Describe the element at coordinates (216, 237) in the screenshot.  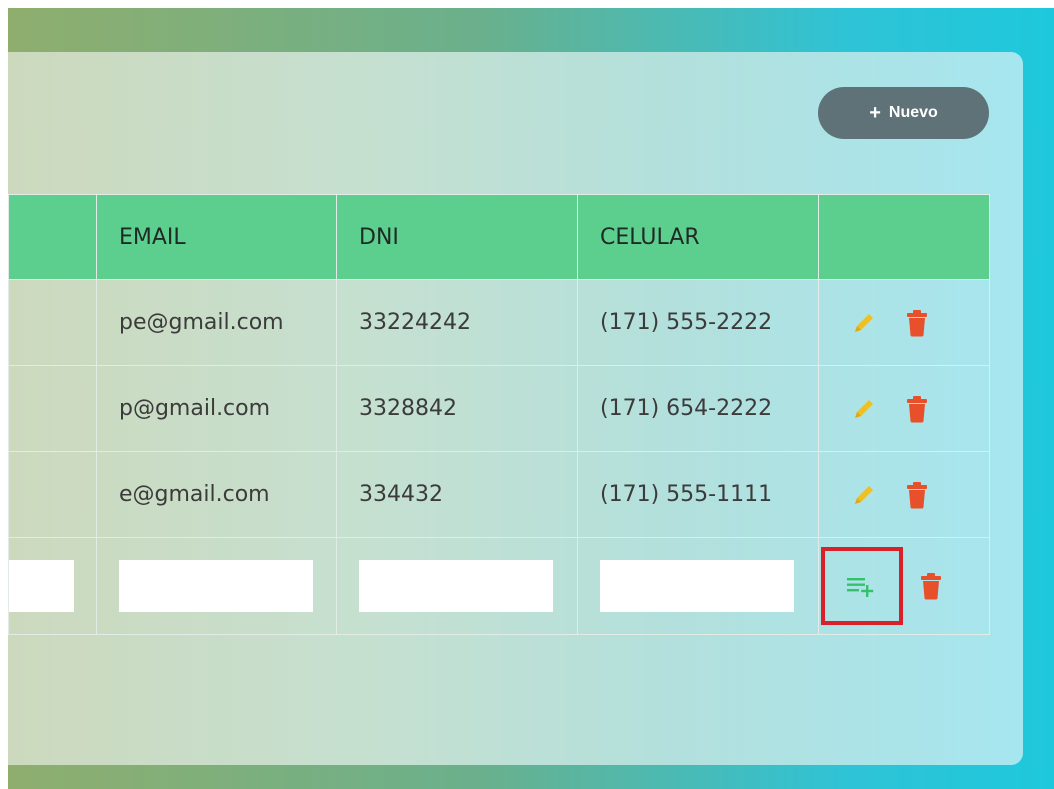
I see `column-header-email: EMAIL` at that location.